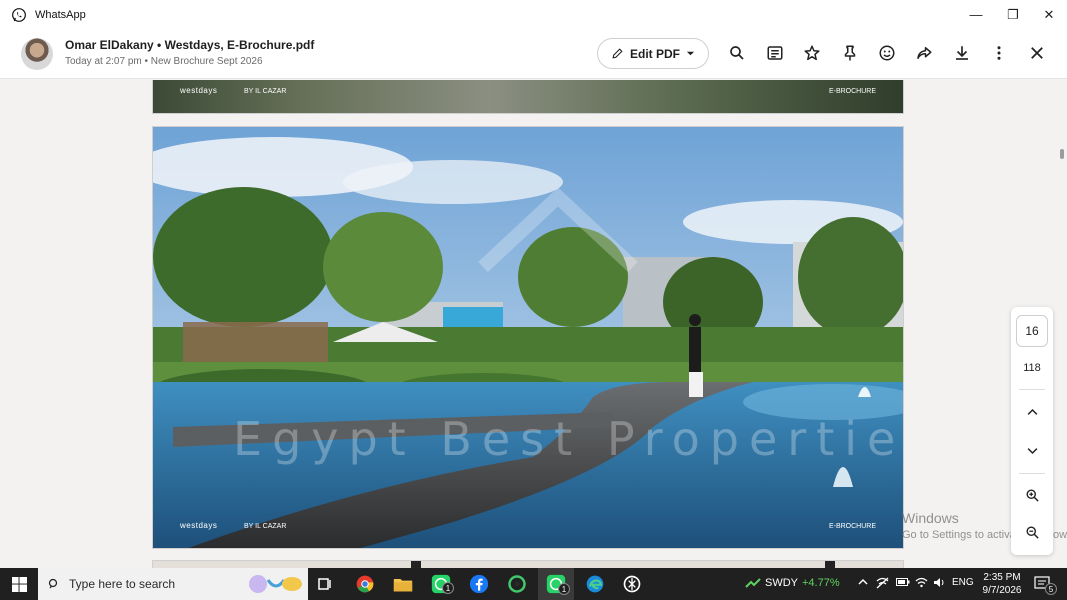  I want to click on stock-trend-icon, so click(753, 583).